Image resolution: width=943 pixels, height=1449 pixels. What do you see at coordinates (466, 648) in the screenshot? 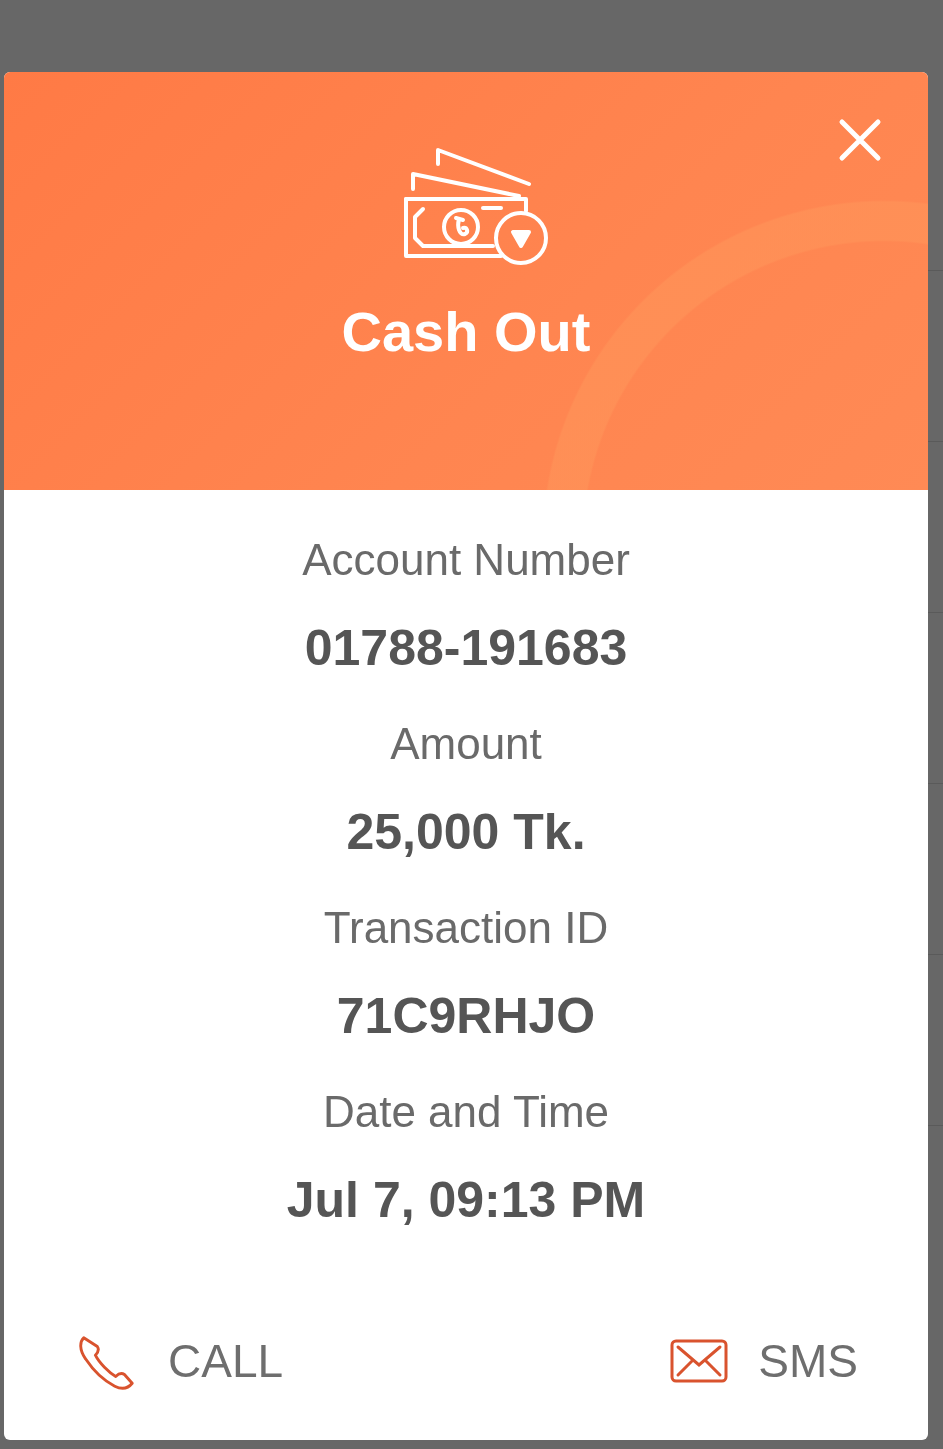
I see `field-value: 01788-191683` at bounding box center [466, 648].